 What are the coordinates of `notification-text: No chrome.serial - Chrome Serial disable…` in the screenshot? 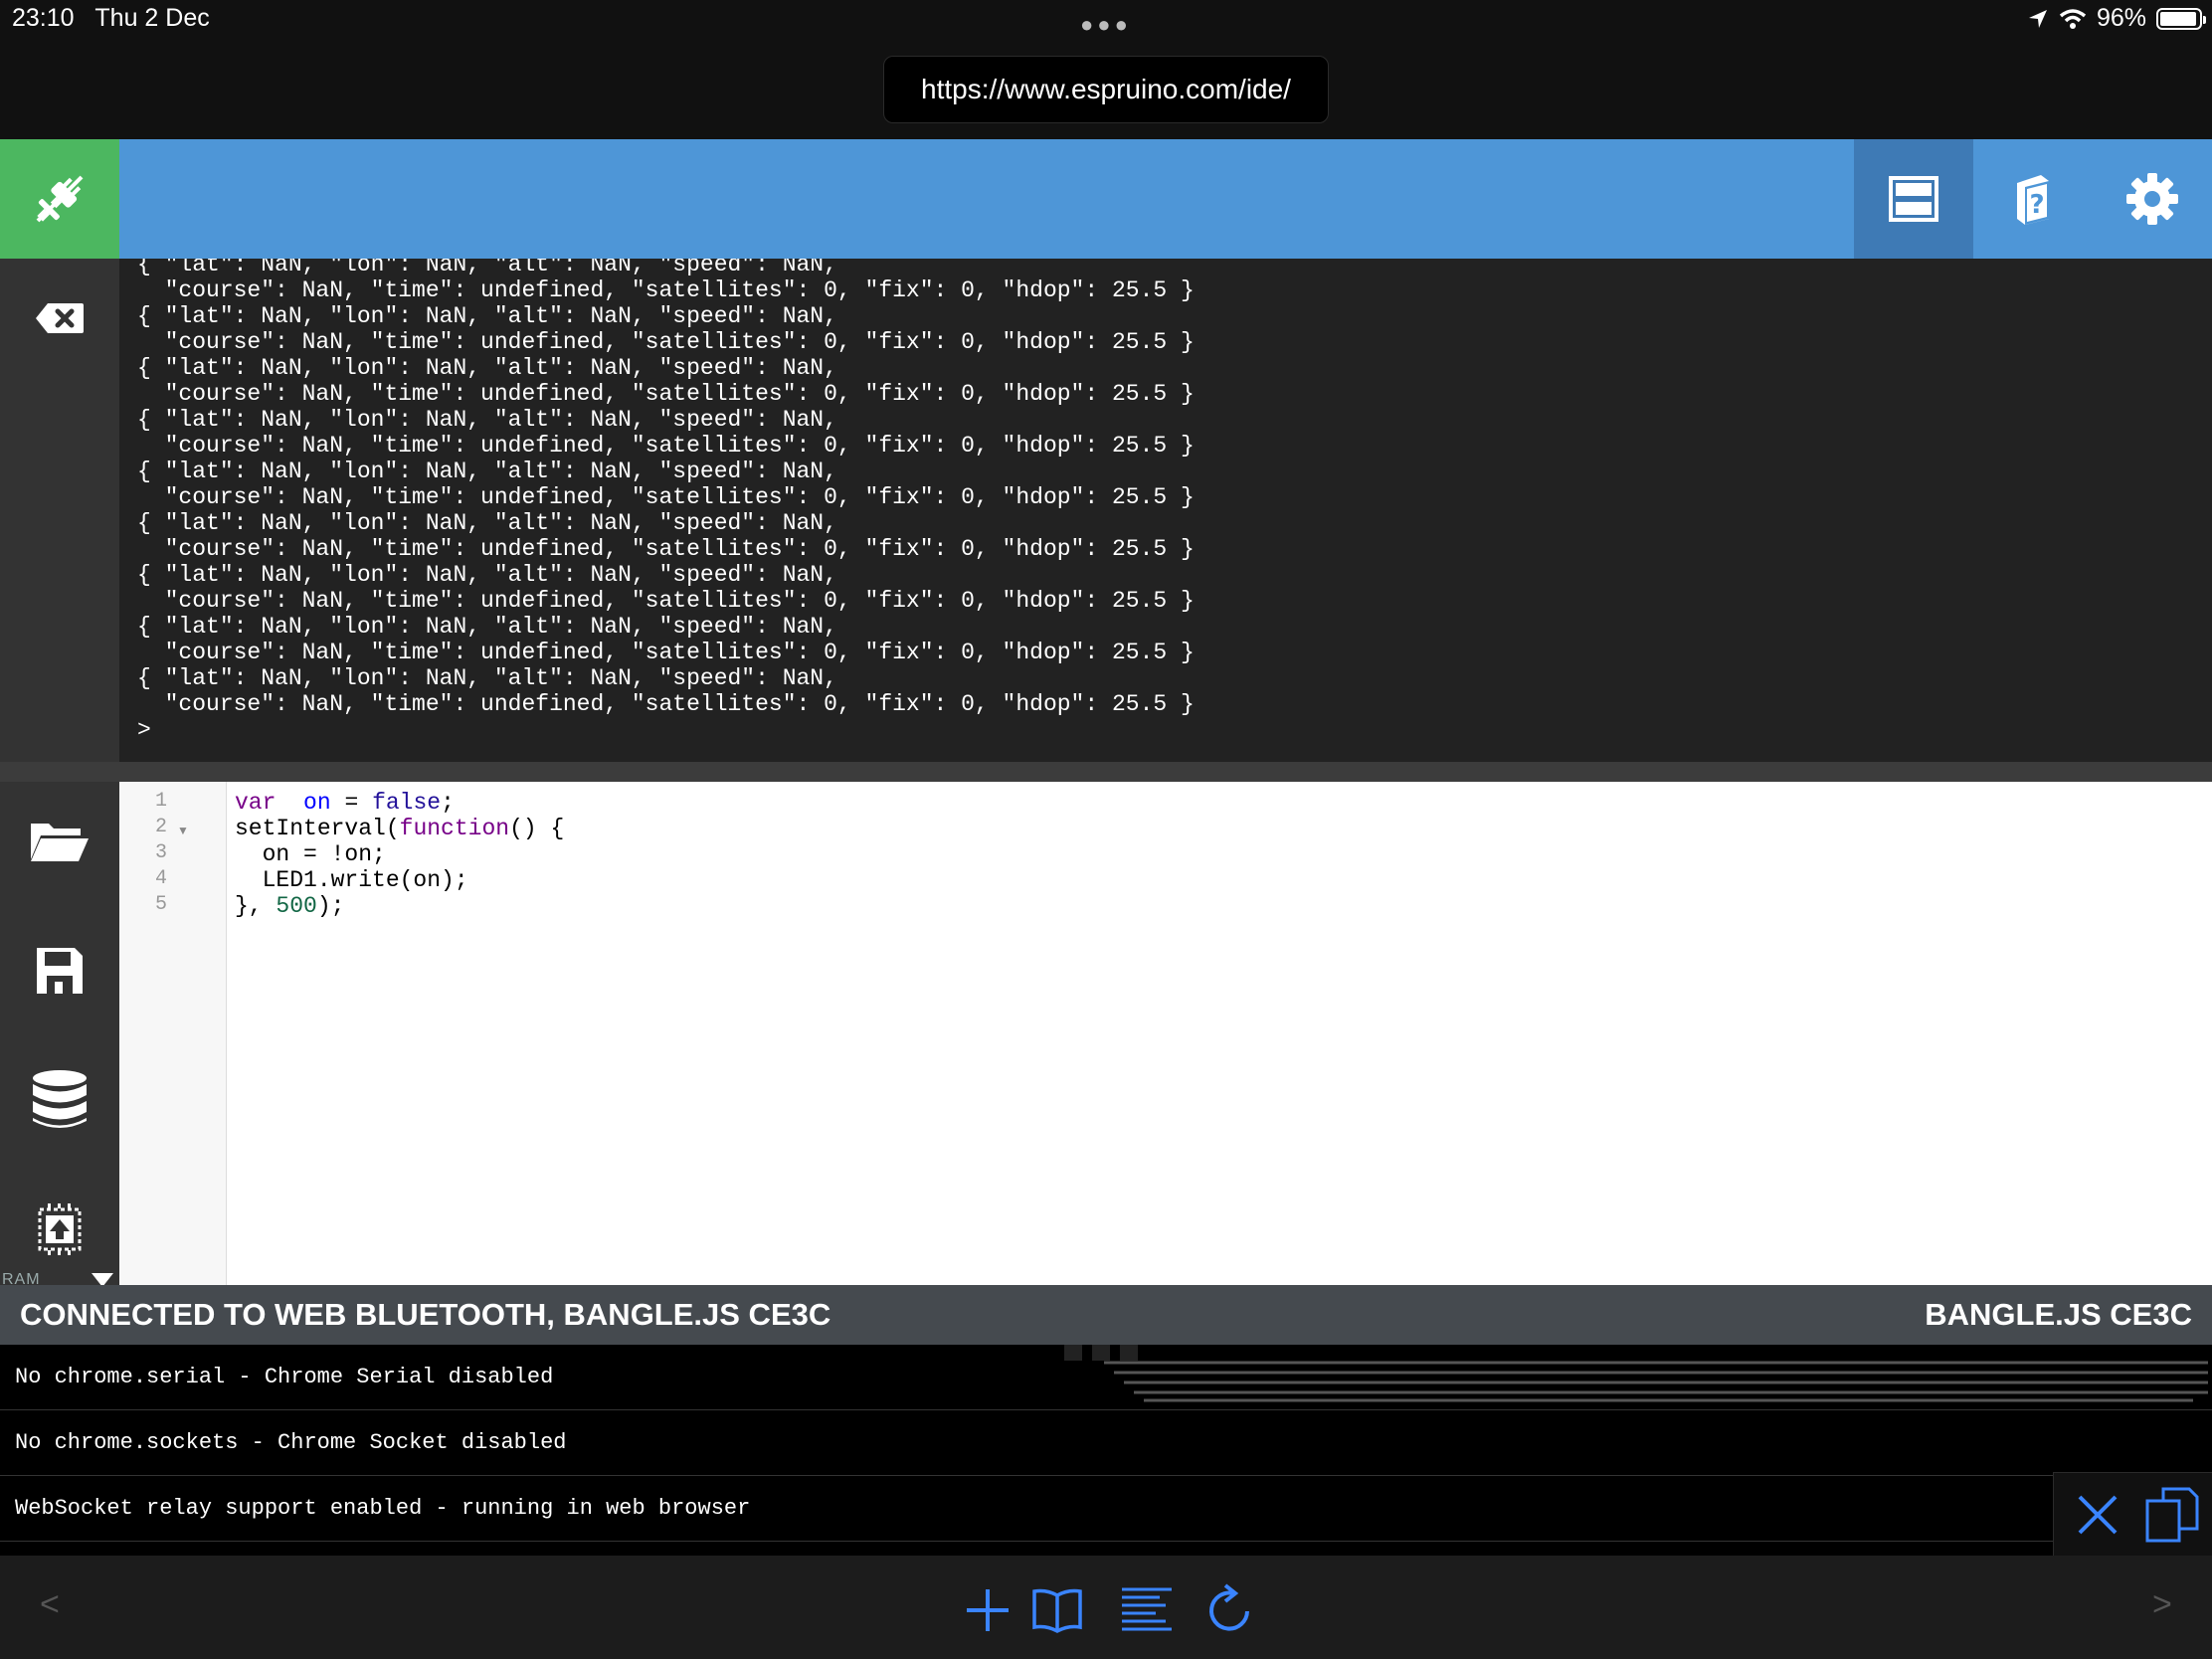 It's located at (284, 1377).